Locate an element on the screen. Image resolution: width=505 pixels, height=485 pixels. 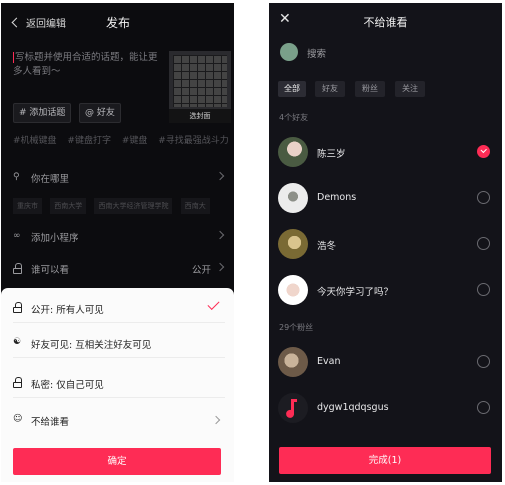
location-row: ⚲ 你在哪里 is located at coordinates (119, 180).